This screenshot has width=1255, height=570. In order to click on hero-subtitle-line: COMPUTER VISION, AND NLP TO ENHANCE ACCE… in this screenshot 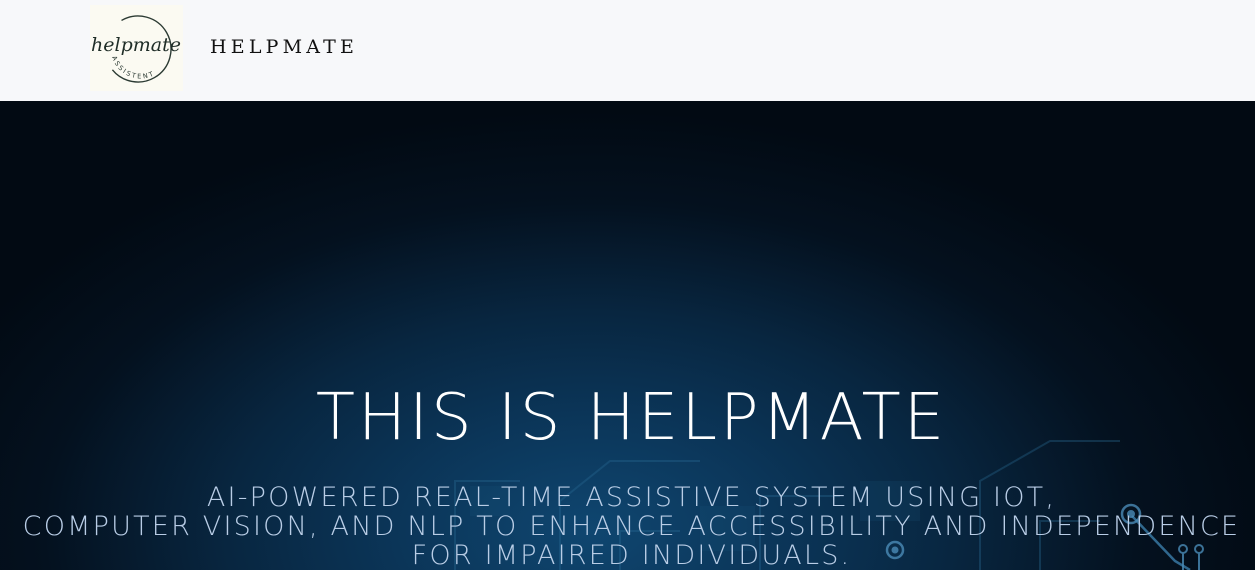, I will do `click(631, 526)`.